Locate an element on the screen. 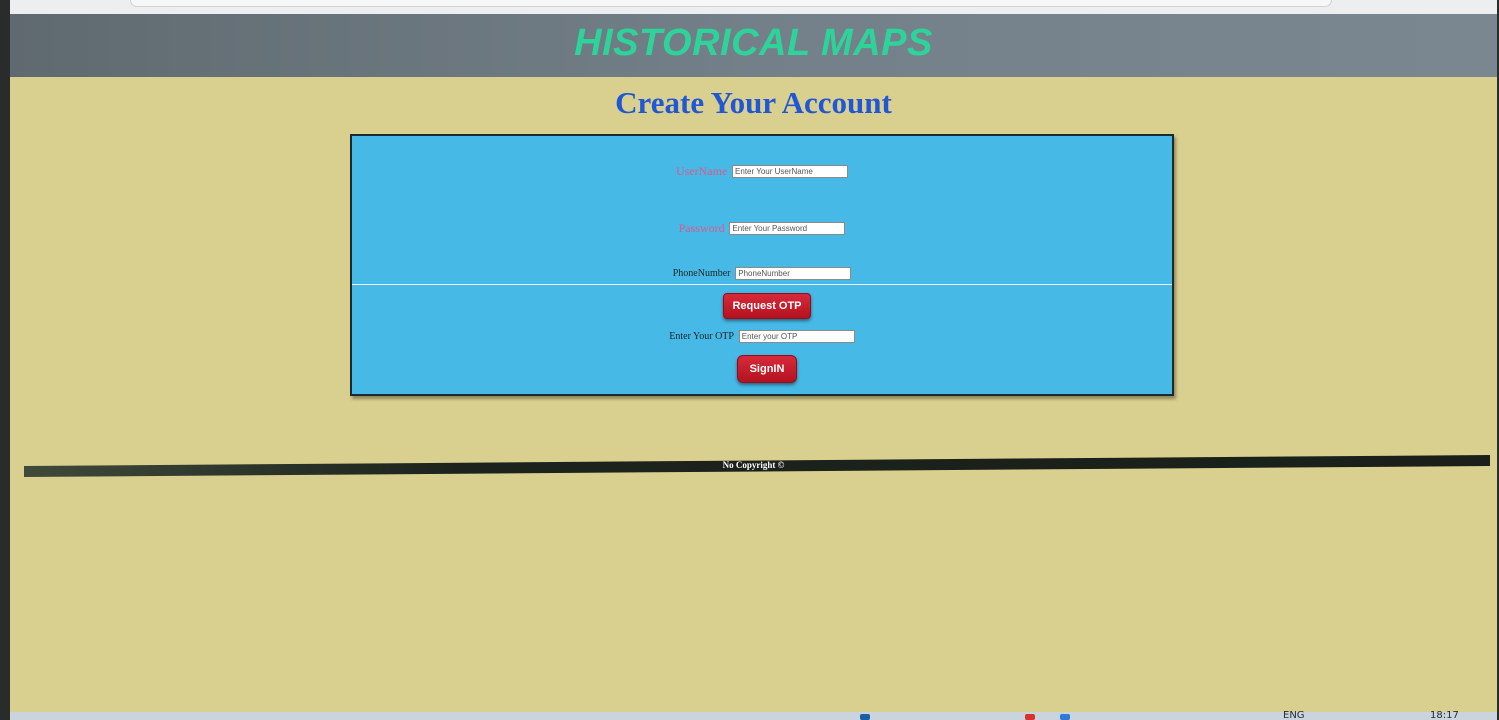 This screenshot has width=1499, height=720. username-row: UserName is located at coordinates (762, 171).